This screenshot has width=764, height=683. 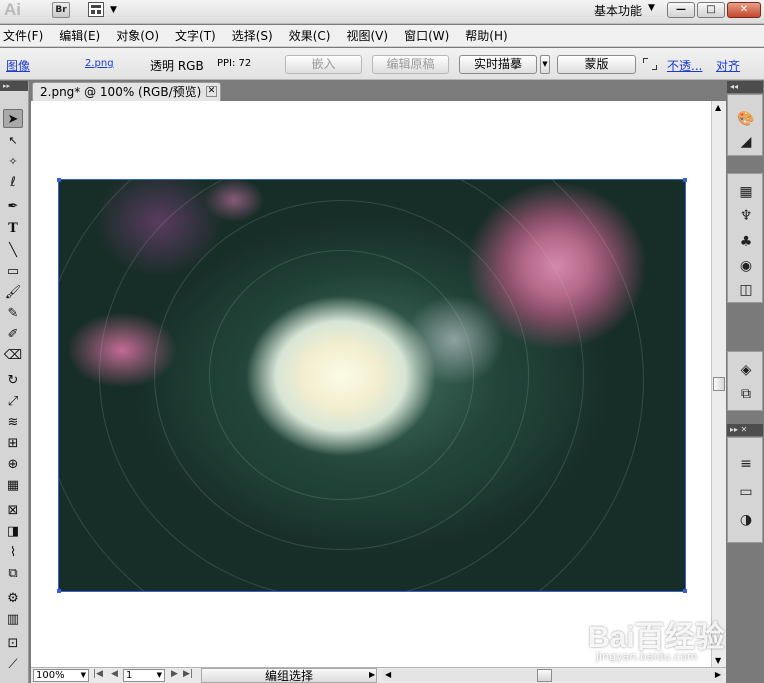 I want to click on menu-file: 文件(F), so click(x=23, y=35).